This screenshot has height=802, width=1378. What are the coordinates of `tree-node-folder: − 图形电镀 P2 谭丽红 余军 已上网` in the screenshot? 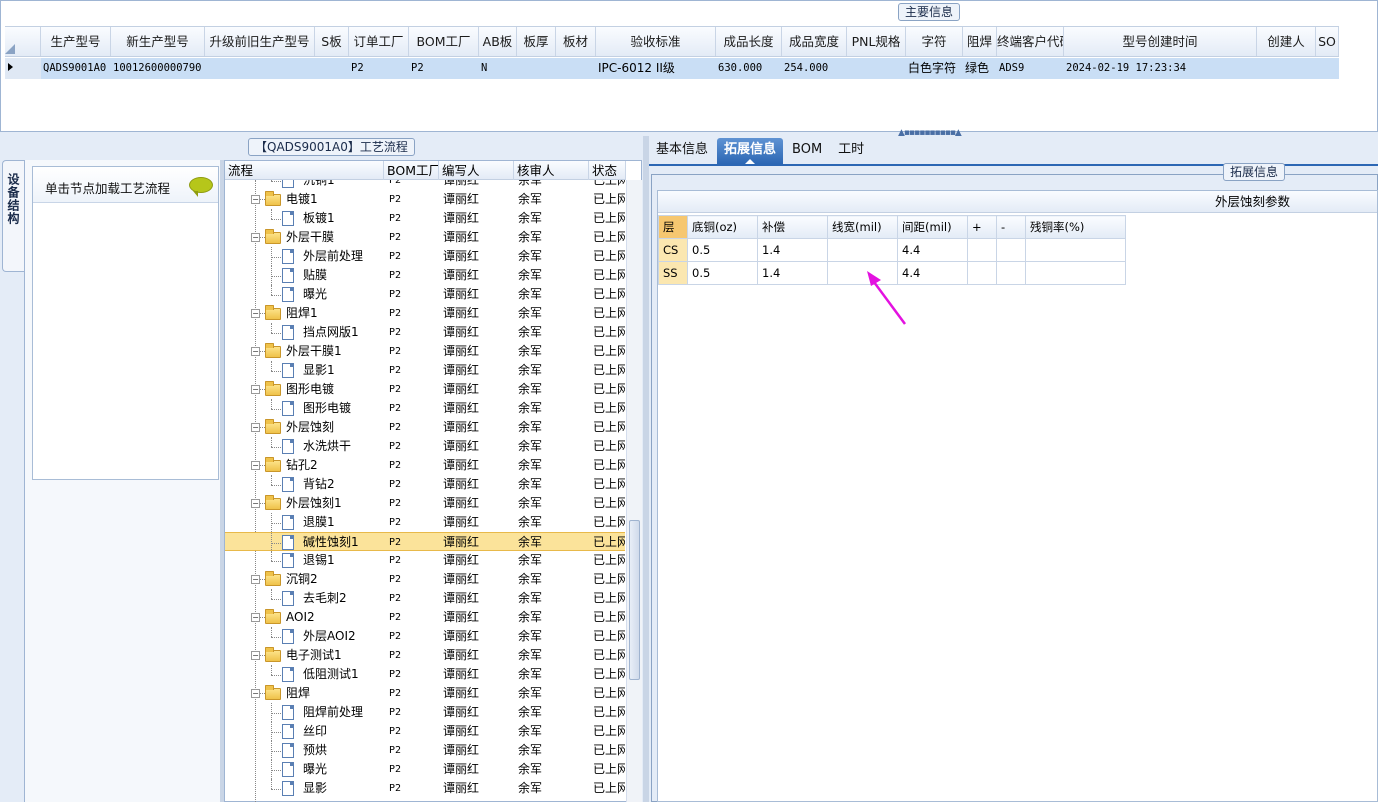 It's located at (425, 389).